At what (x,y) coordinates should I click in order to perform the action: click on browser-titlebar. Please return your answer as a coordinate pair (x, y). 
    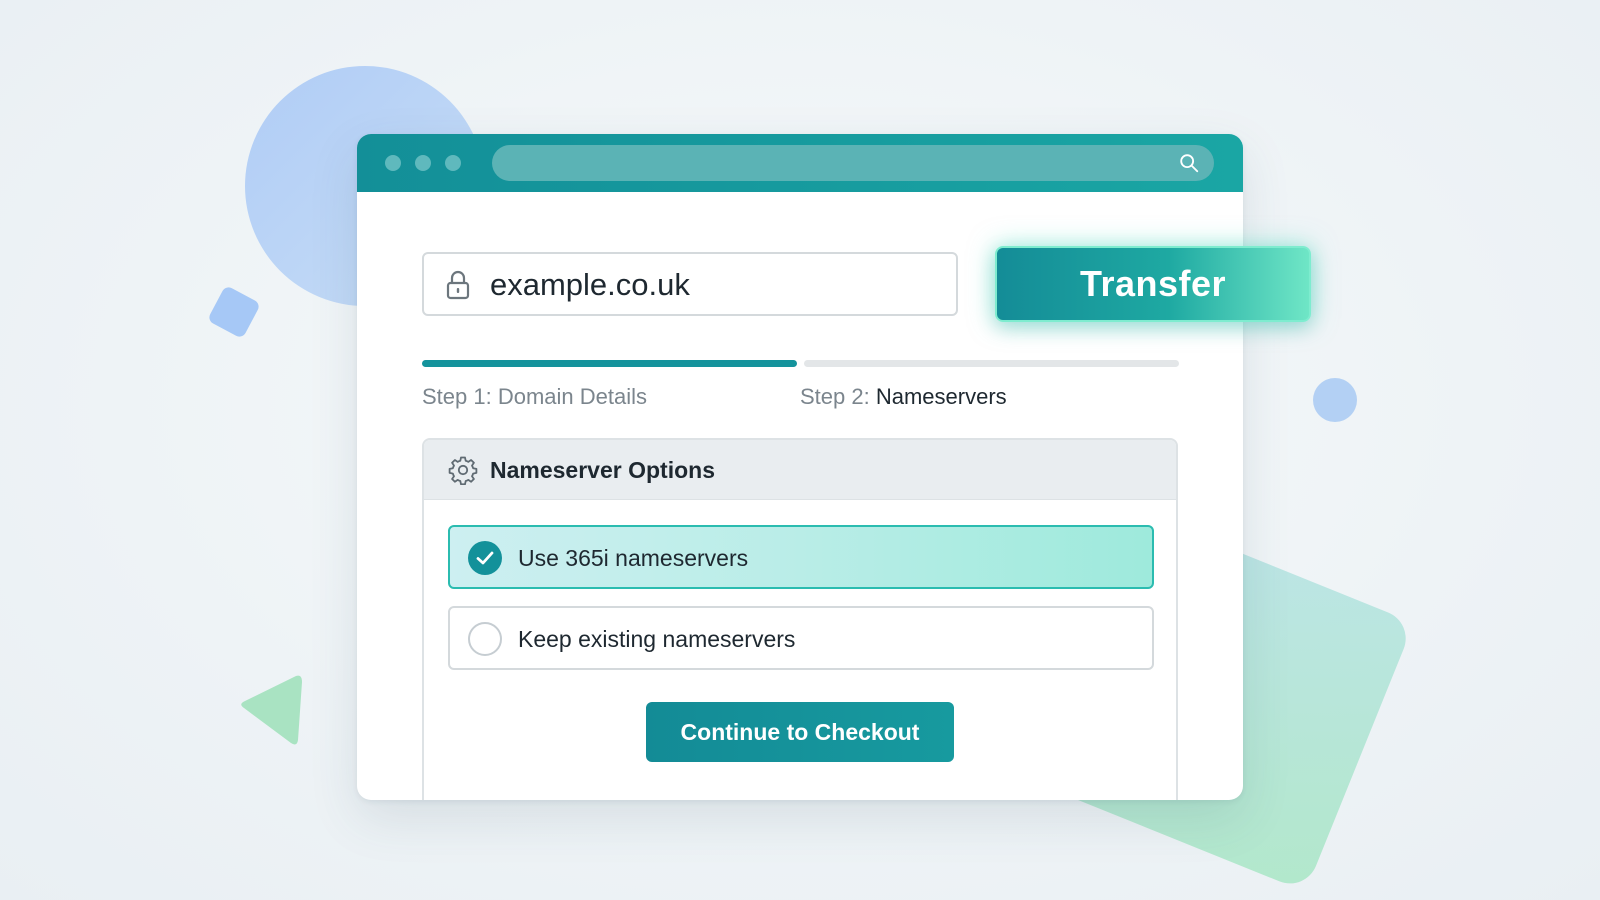
    Looking at the image, I should click on (800, 163).